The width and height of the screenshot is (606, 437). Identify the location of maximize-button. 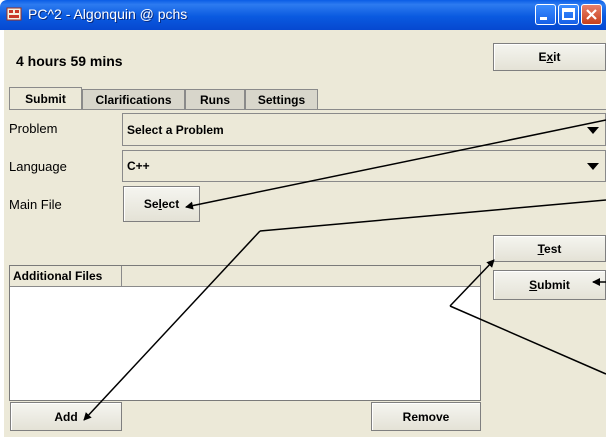
(568, 14).